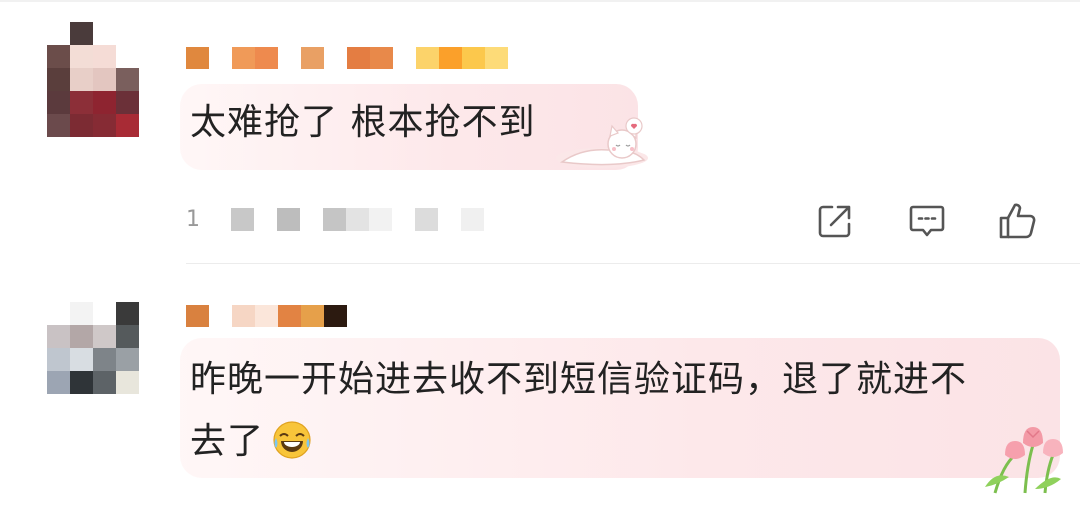 Image resolution: width=1080 pixels, height=511 pixels. Describe the element at coordinates (227, 441) in the screenshot. I see `comment-text-line-2: 去了` at that location.